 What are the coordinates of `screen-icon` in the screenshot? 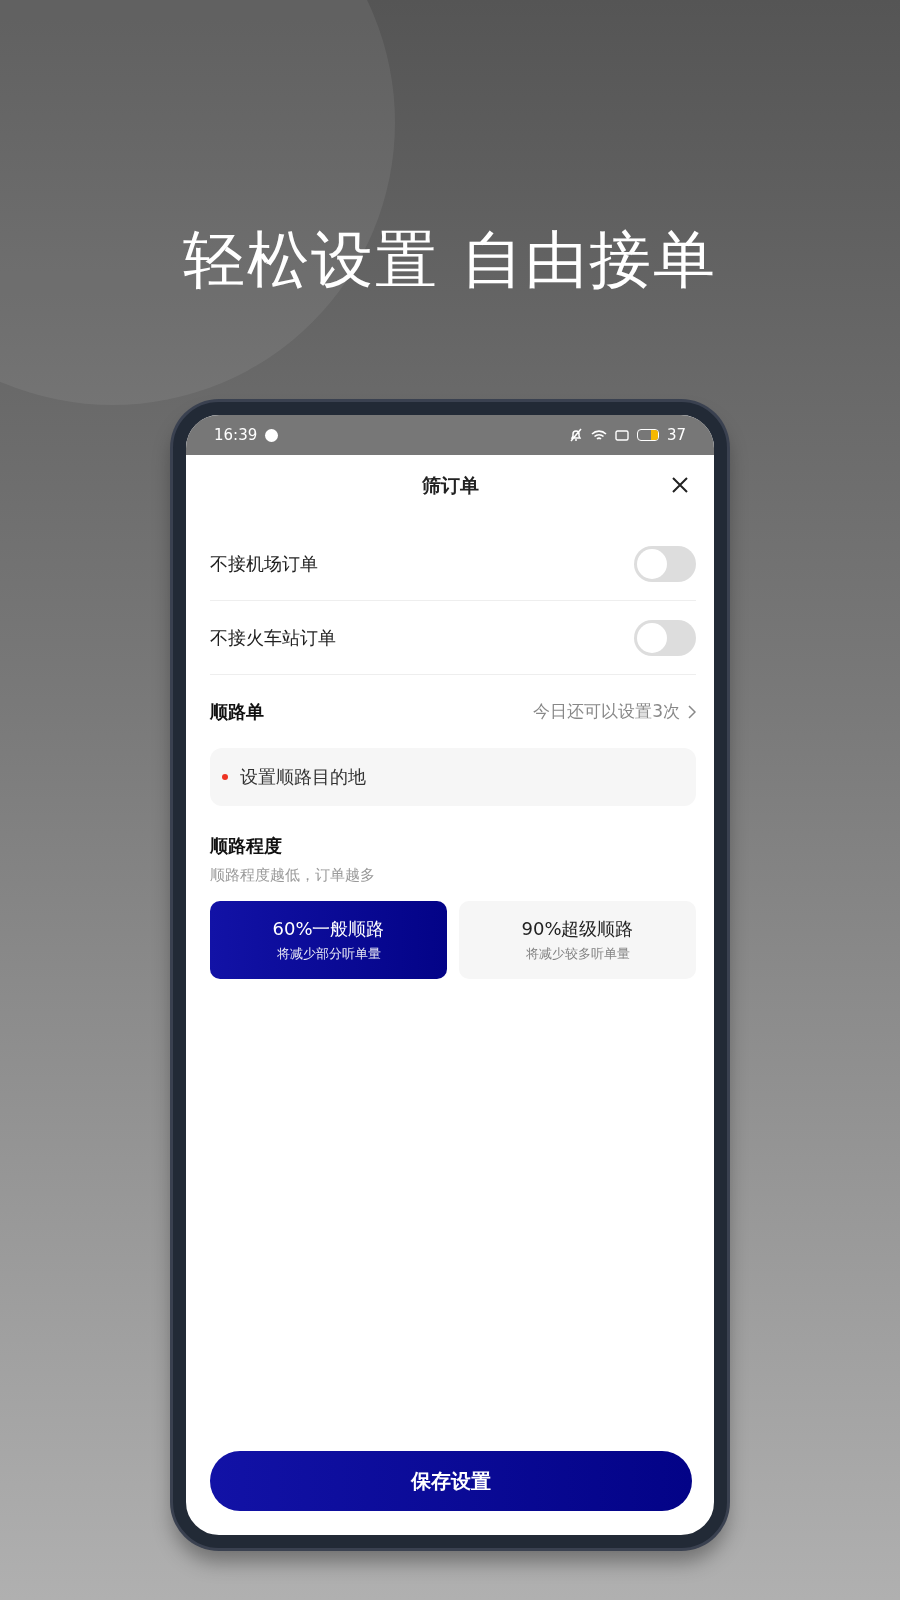 It's located at (621, 435).